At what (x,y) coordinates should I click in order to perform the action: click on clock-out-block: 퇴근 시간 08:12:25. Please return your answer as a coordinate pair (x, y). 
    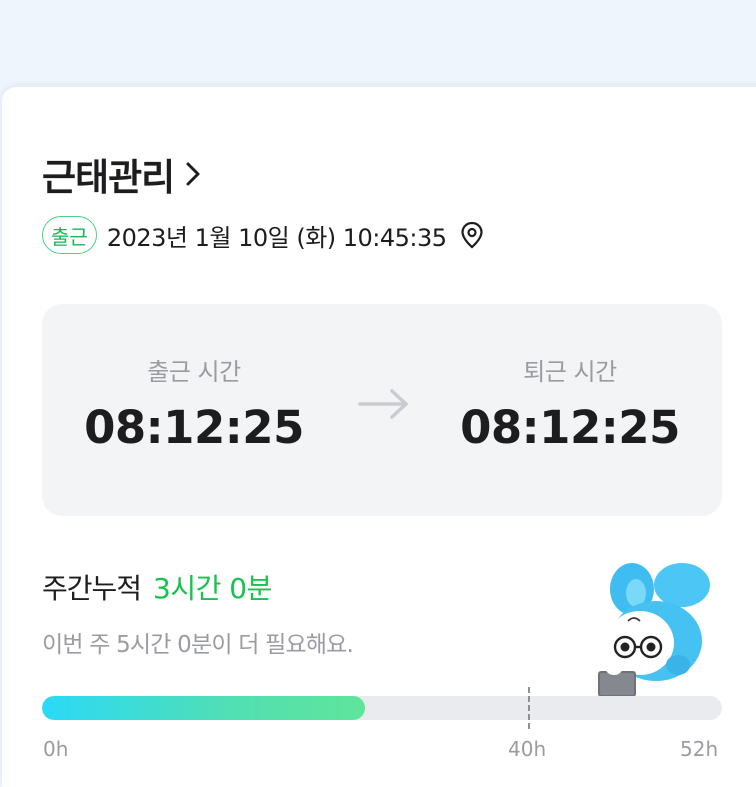
    Looking at the image, I should click on (570, 403).